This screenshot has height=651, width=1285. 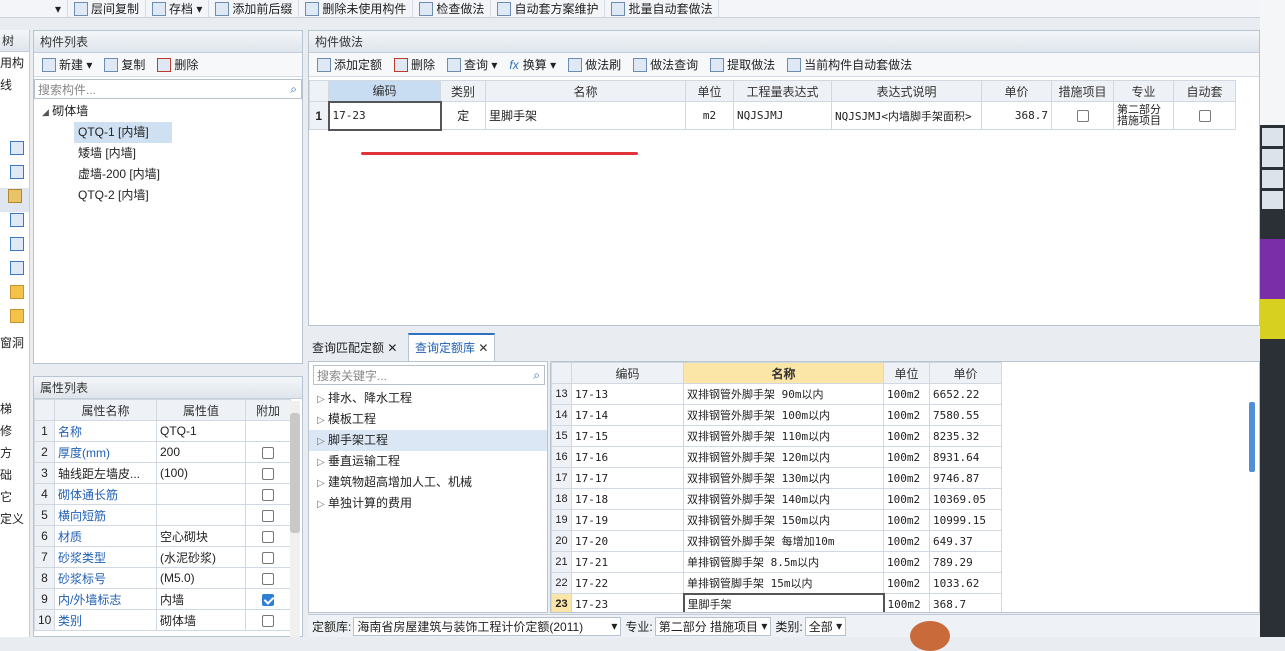 I want to click on quota-name: 里脚手架, so click(x=783, y=602).